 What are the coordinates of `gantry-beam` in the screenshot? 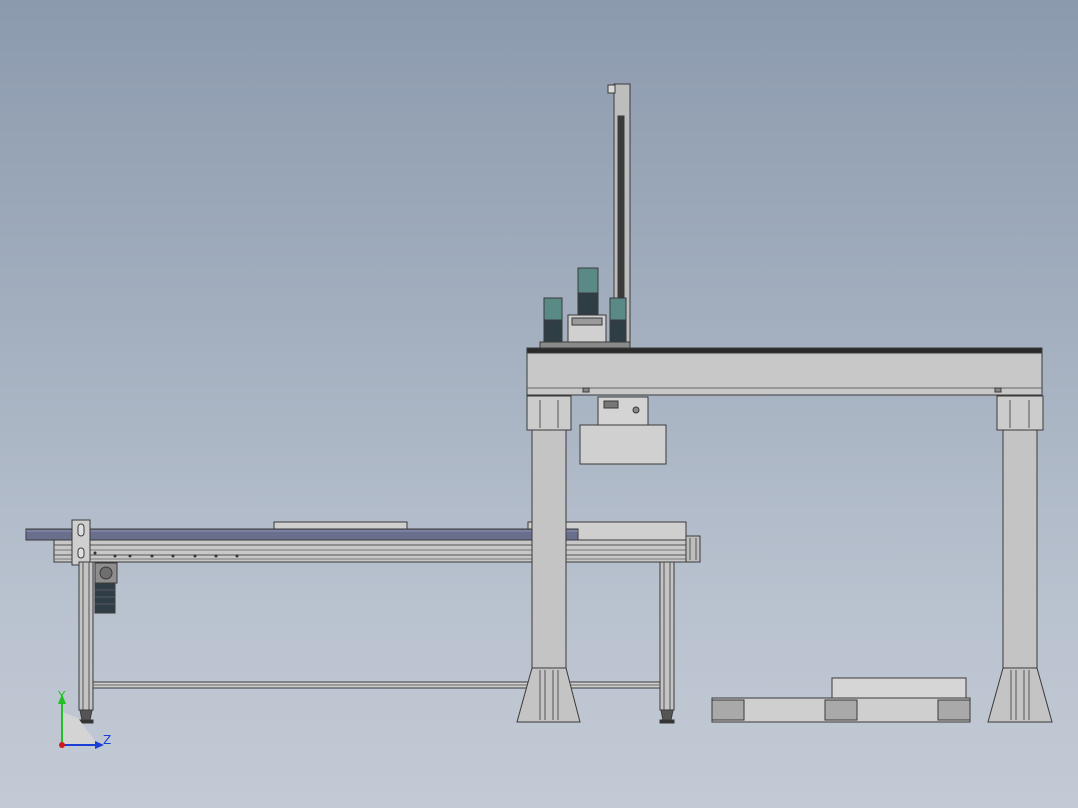 It's located at (784, 374).